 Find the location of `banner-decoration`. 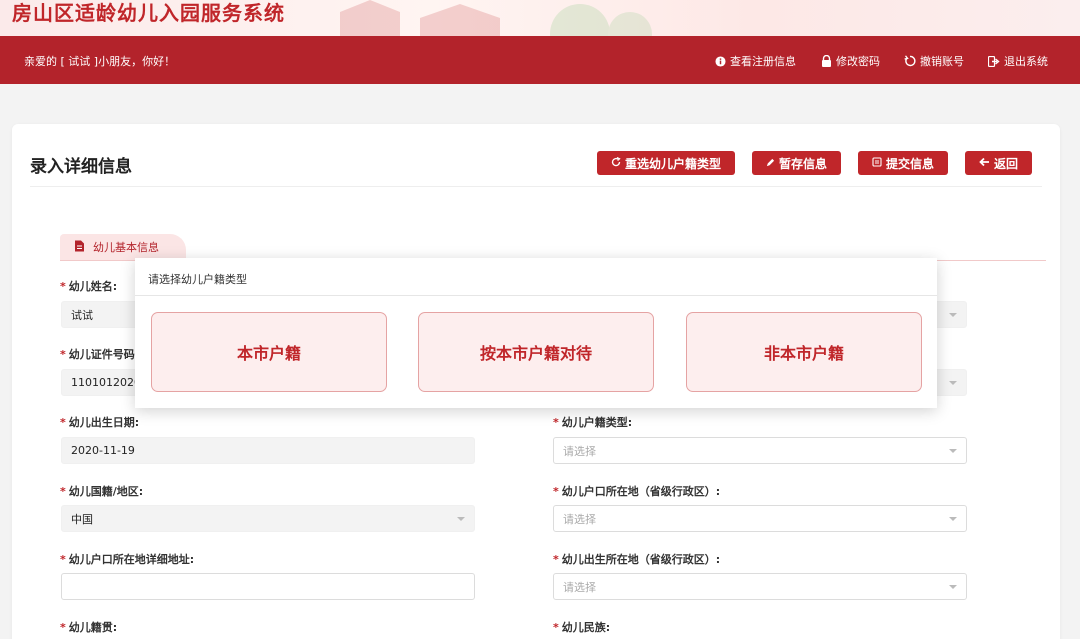

banner-decoration is located at coordinates (496, 18).